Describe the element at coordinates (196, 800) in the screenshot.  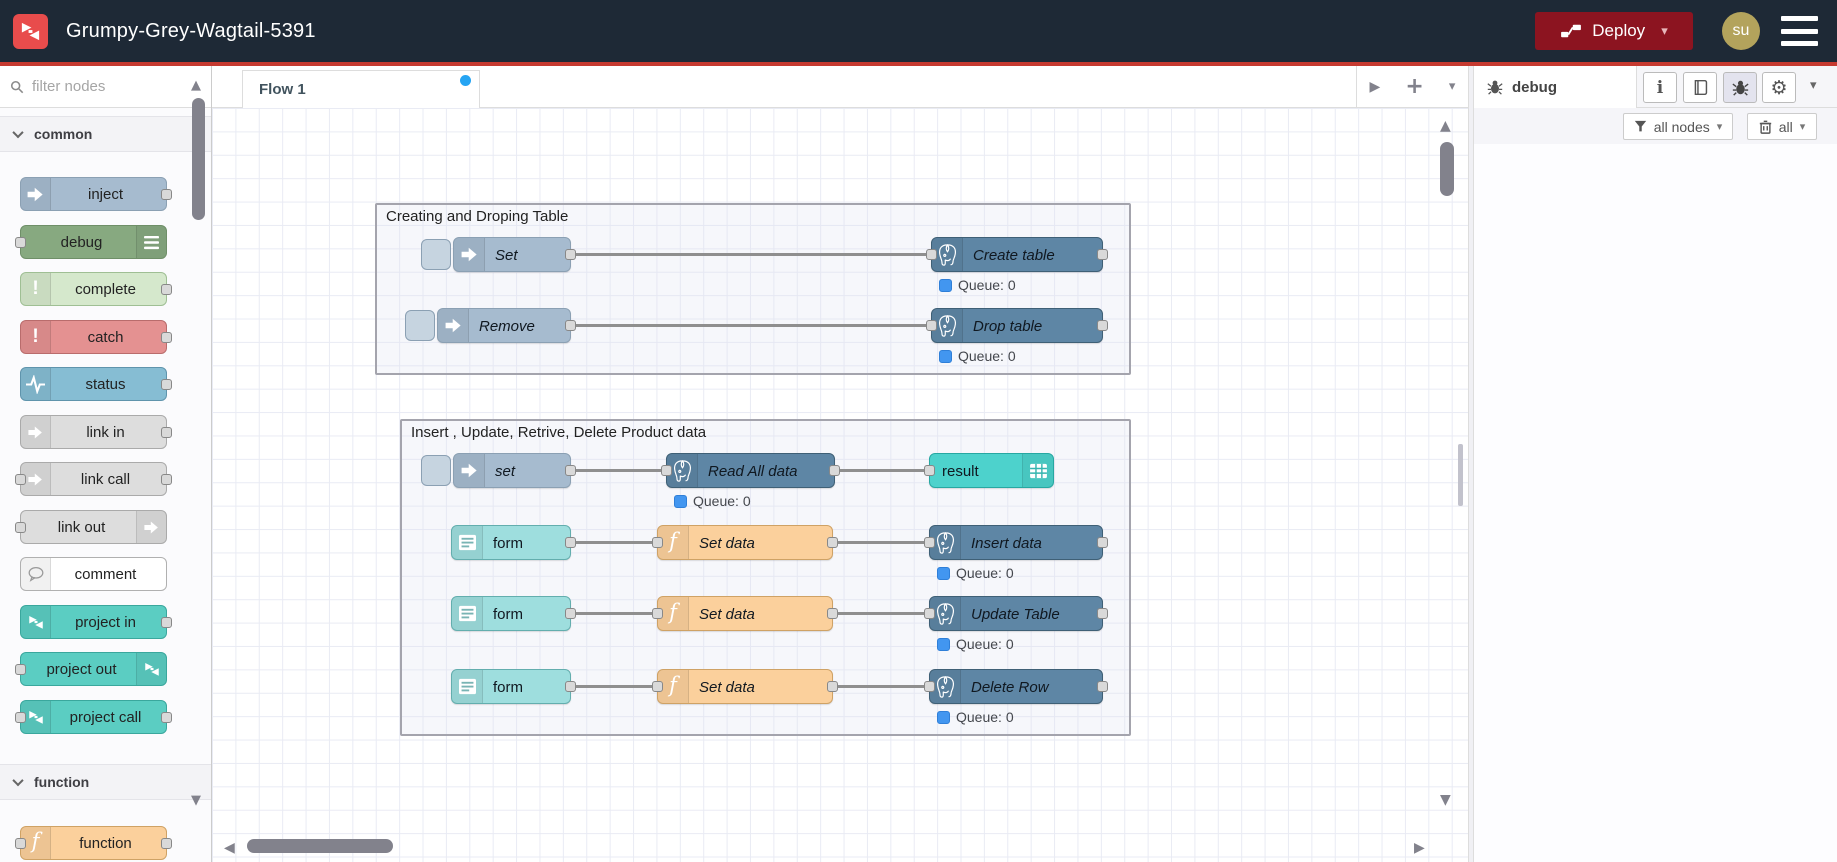
I see `palette-scroll-down-icon: ▼` at that location.